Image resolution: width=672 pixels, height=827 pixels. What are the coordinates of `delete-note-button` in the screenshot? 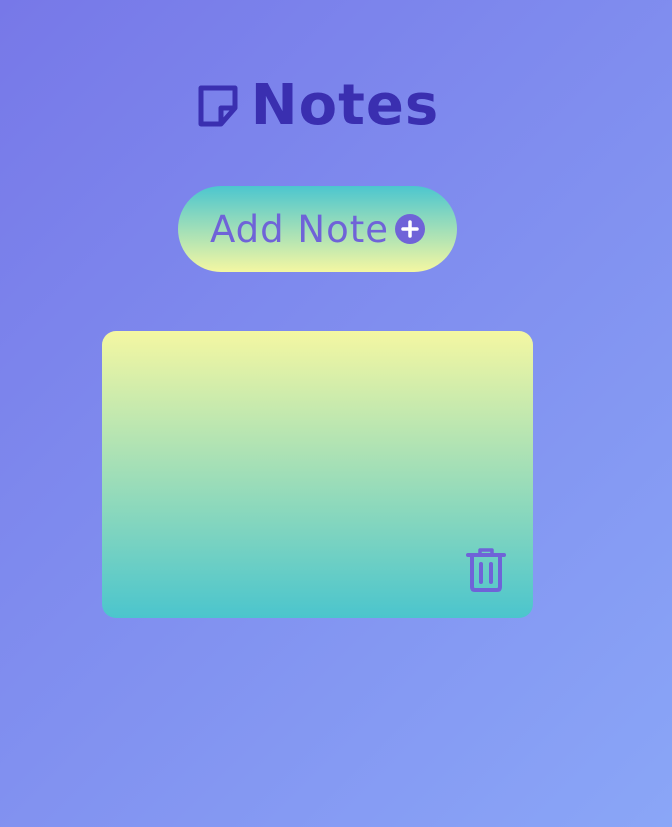 It's located at (486, 571).